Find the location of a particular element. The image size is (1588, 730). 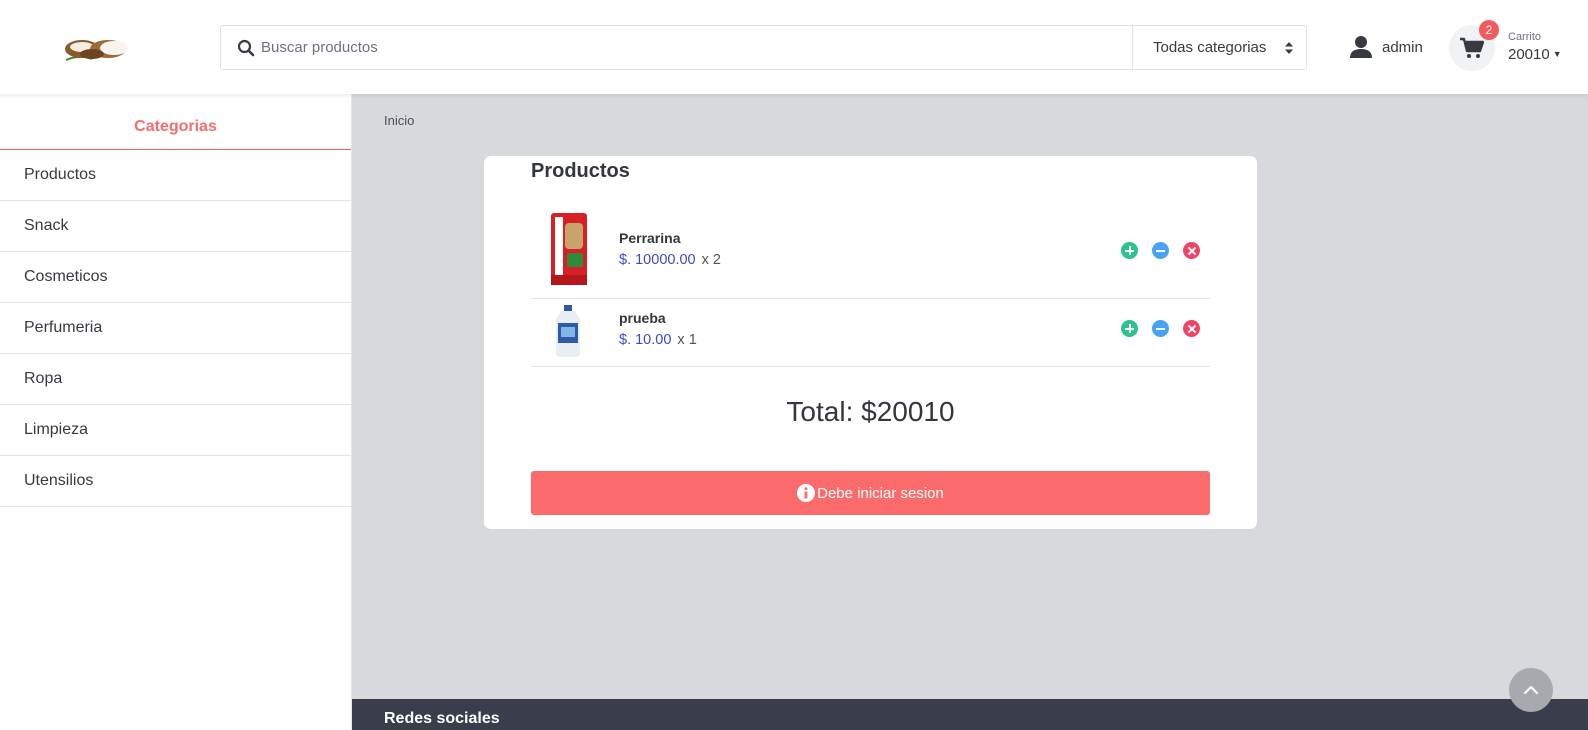

price-value: $. 10000.00 is located at coordinates (657, 260).